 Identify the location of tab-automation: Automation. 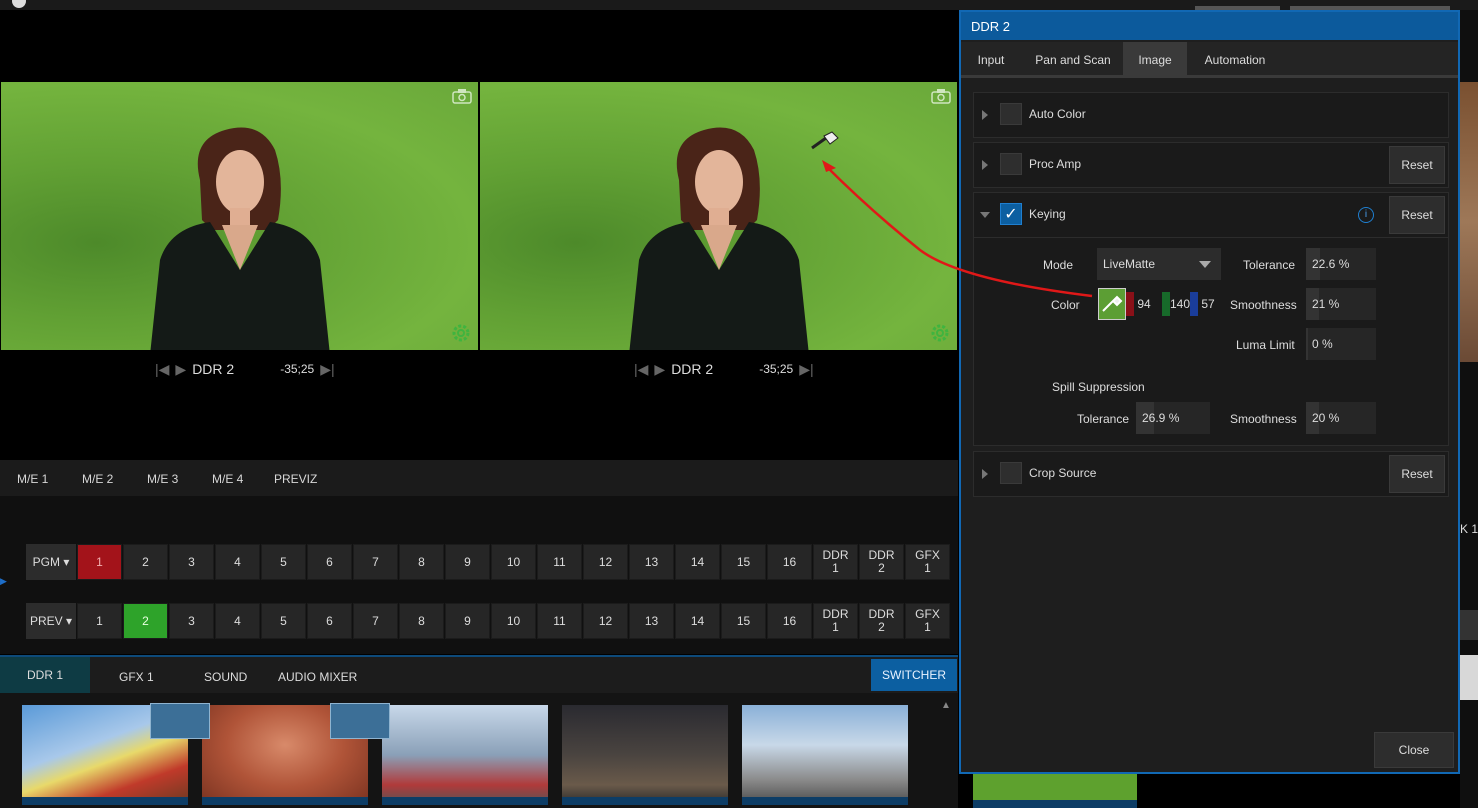
(1235, 60).